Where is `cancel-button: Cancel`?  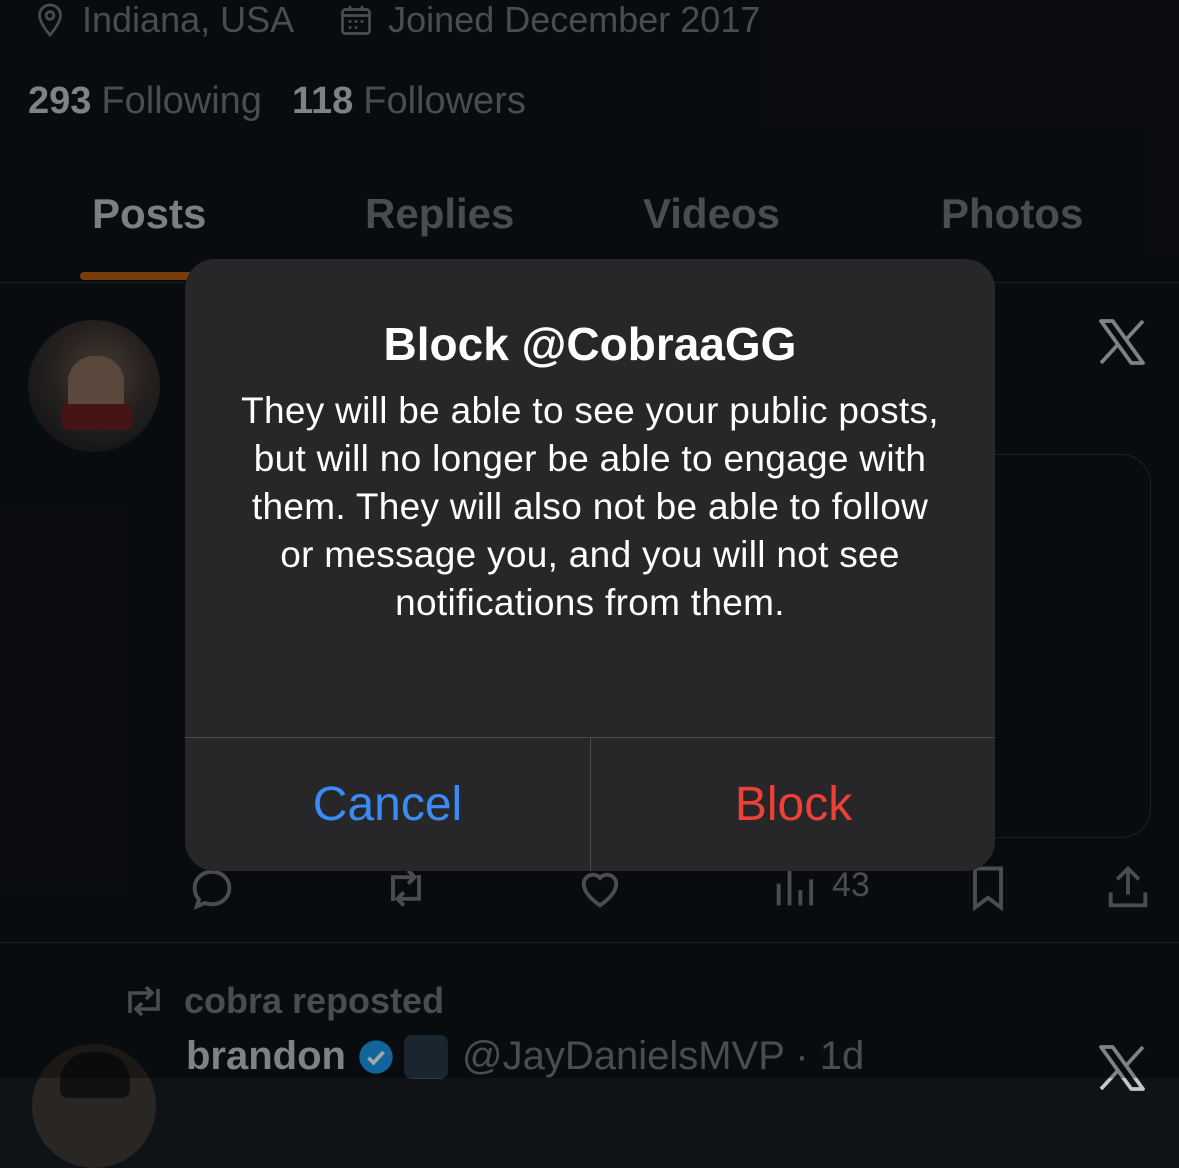
cancel-button: Cancel is located at coordinates (387, 804).